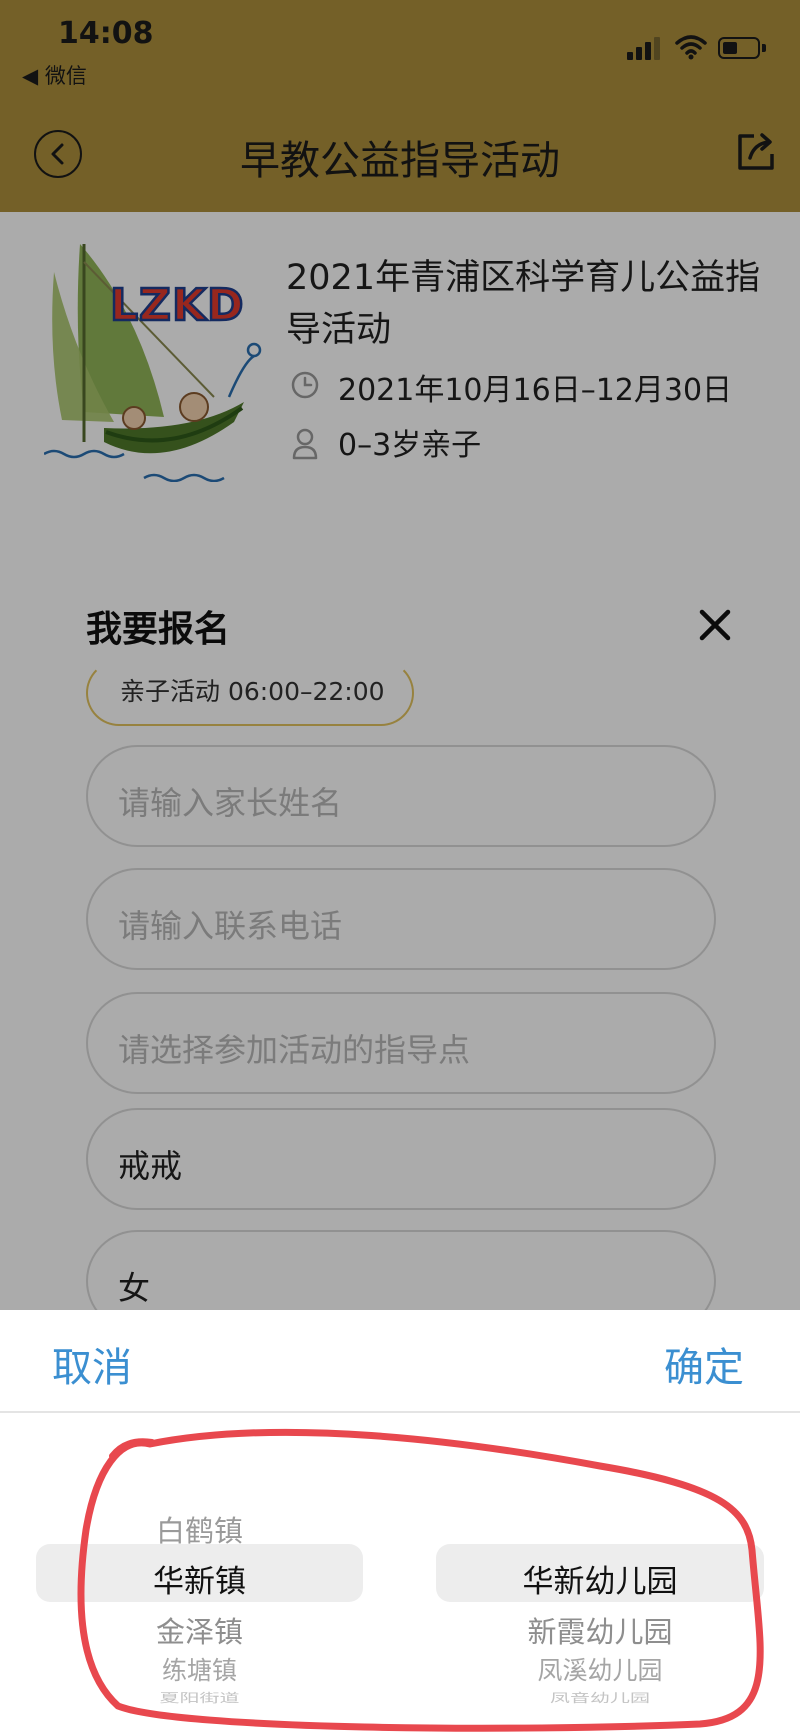 The height and width of the screenshot is (1733, 800). What do you see at coordinates (199, 1696) in the screenshot?
I see `picker-option-town: 夏阳街道` at bounding box center [199, 1696].